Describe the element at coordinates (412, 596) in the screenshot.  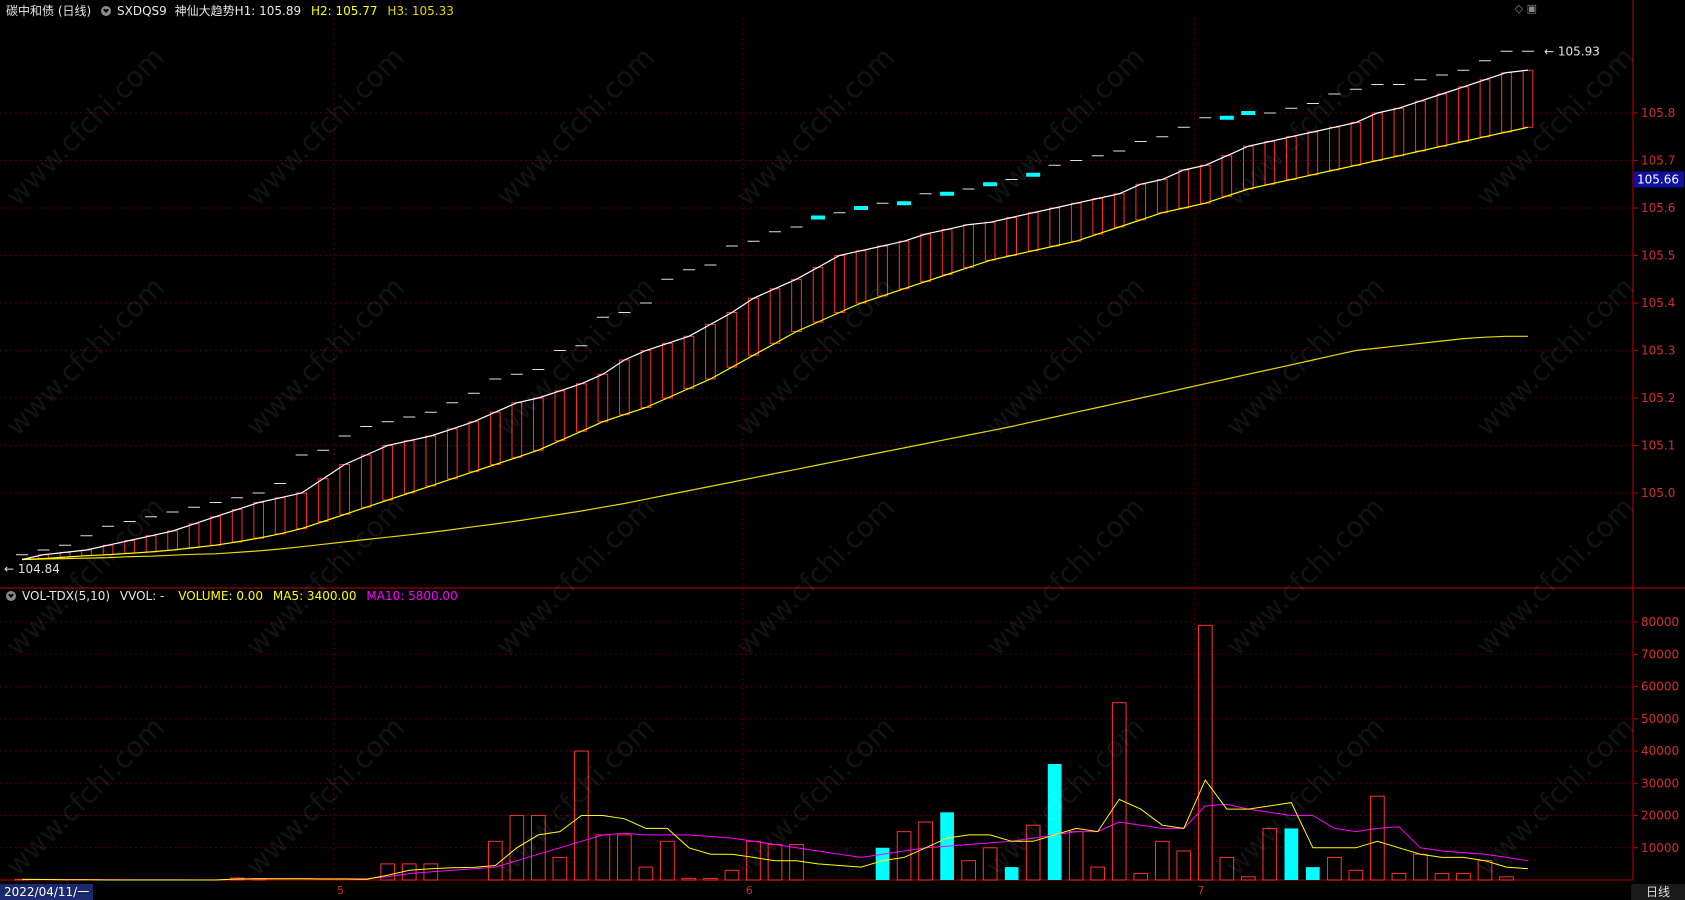
I see `ma10-value: MA10: 5800.00` at that location.